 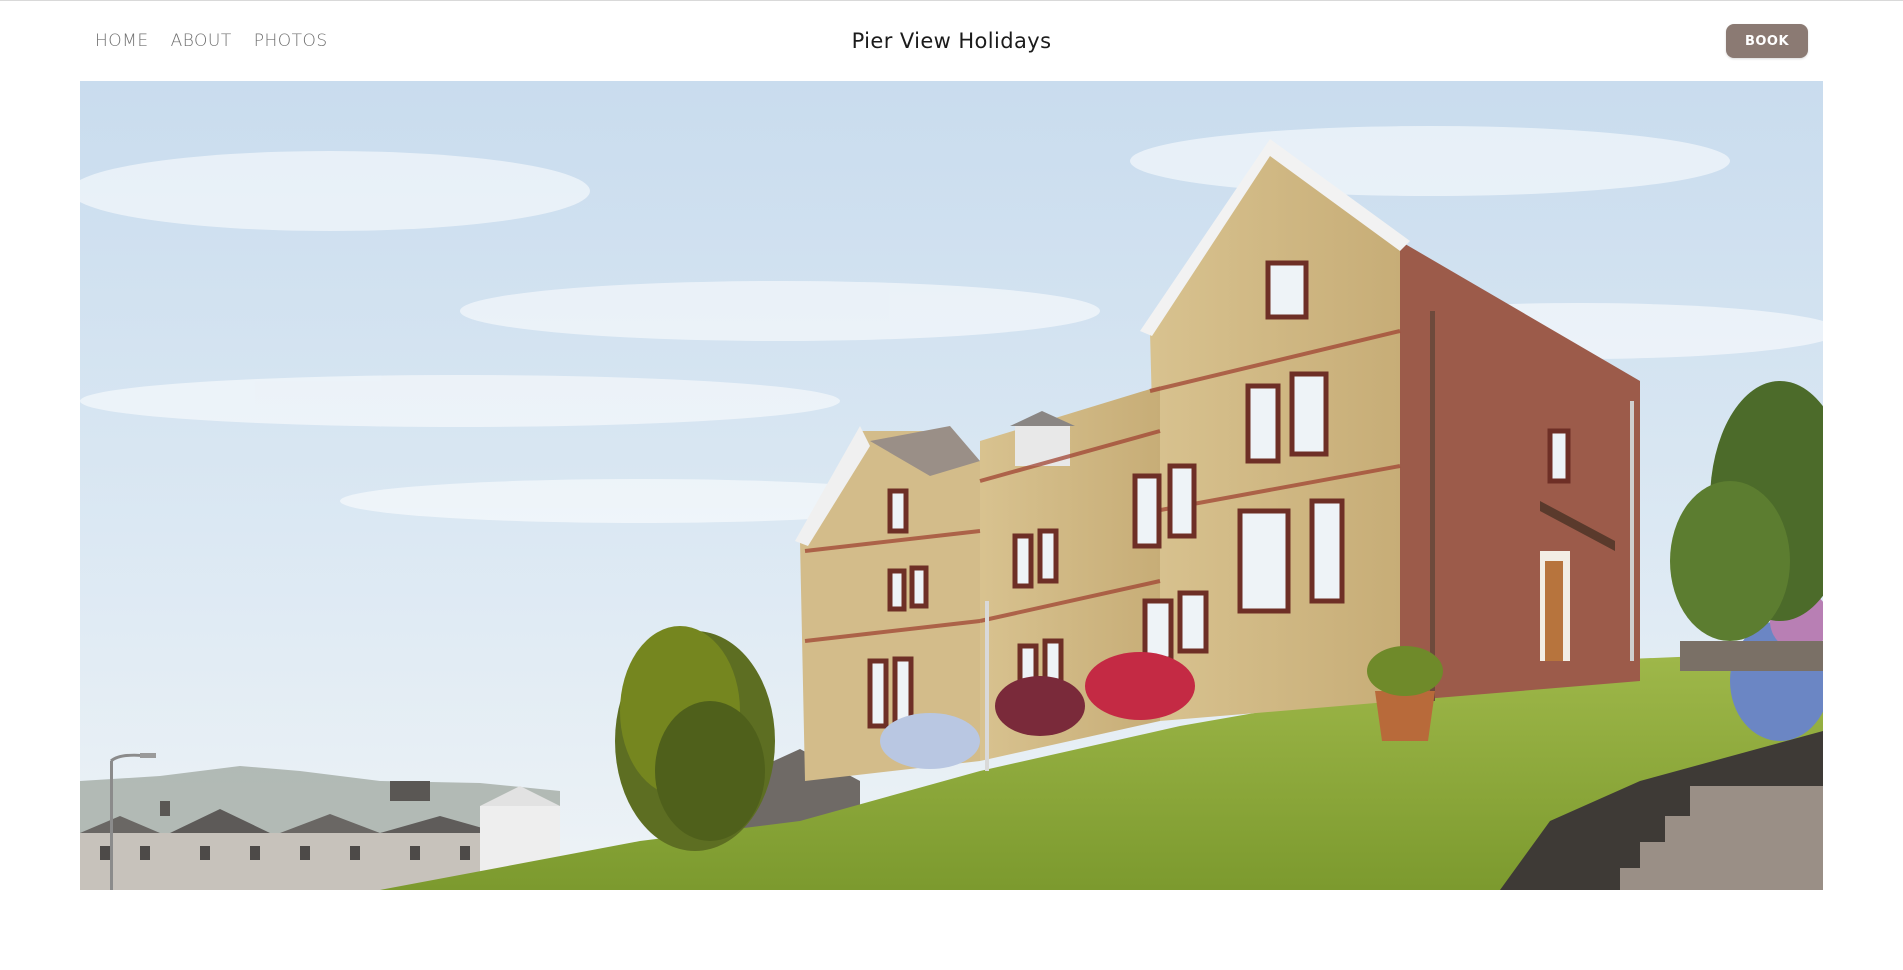 I want to click on site-title: Pier View Holidays, so click(x=952, y=41).